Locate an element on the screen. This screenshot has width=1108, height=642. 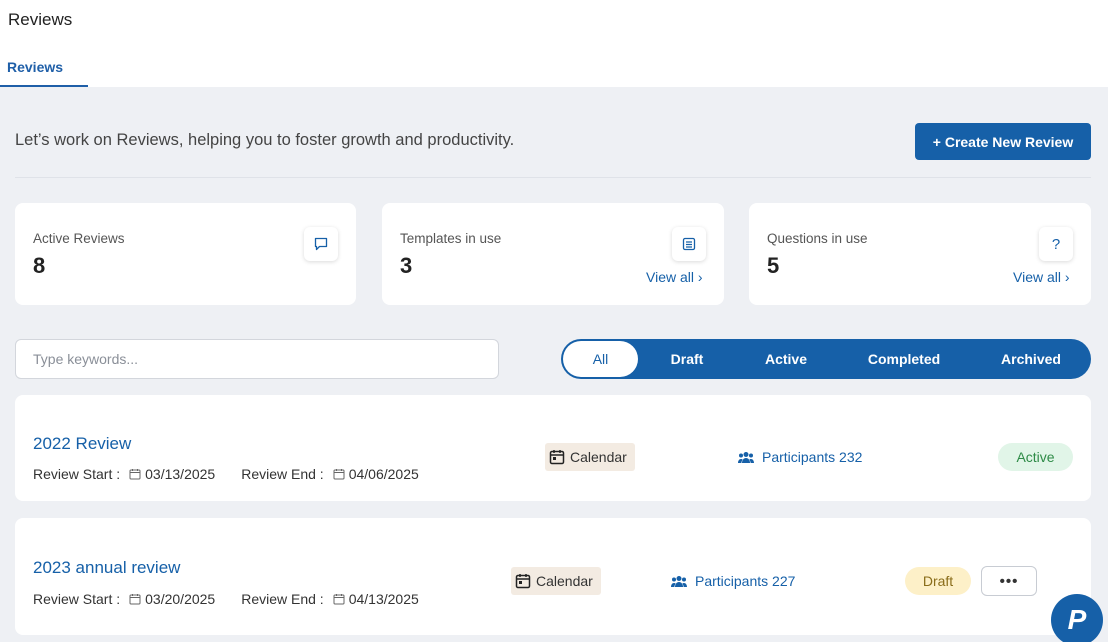
stat-value: 5 is located at coordinates (773, 265).